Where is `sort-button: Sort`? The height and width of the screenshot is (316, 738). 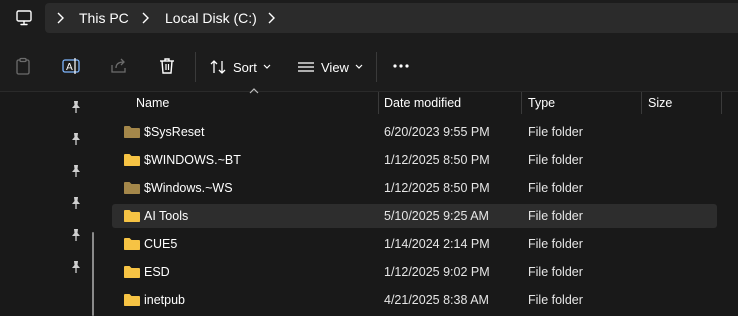 sort-button: Sort is located at coordinates (239, 67).